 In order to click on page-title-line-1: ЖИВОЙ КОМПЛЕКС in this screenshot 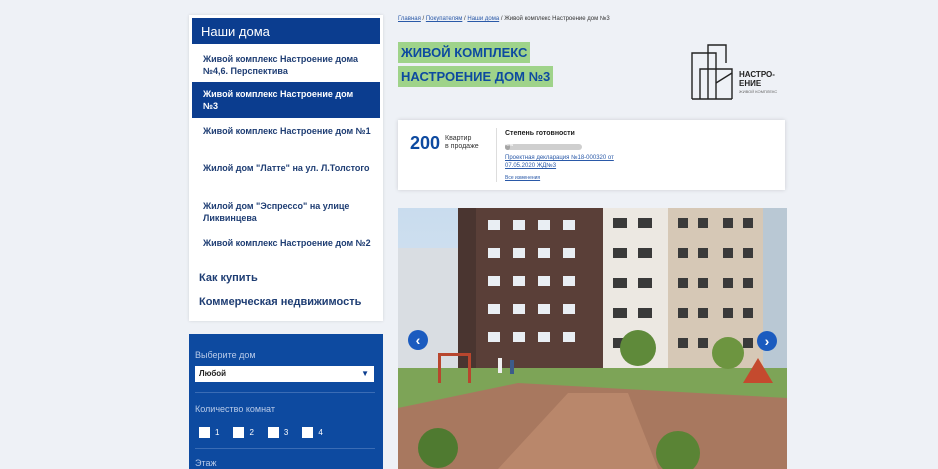, I will do `click(464, 52)`.